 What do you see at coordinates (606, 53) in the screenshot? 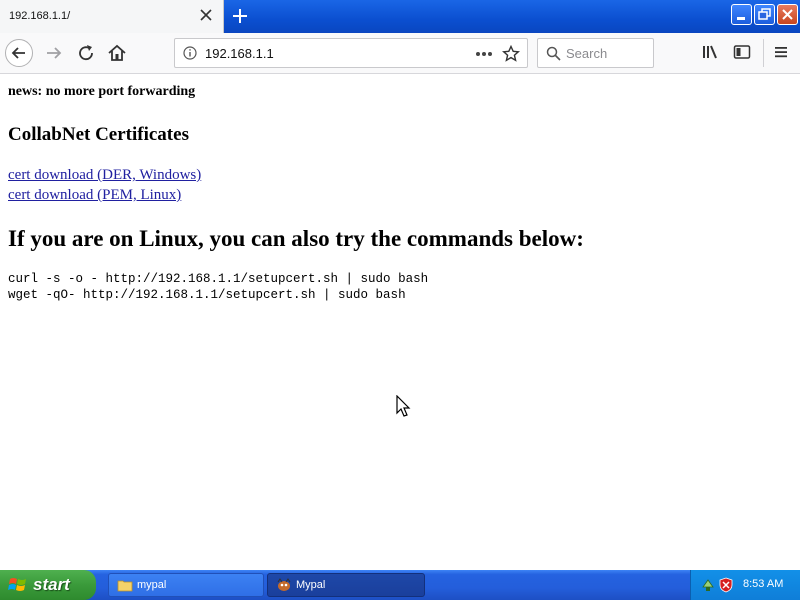
I see `search-input` at bounding box center [606, 53].